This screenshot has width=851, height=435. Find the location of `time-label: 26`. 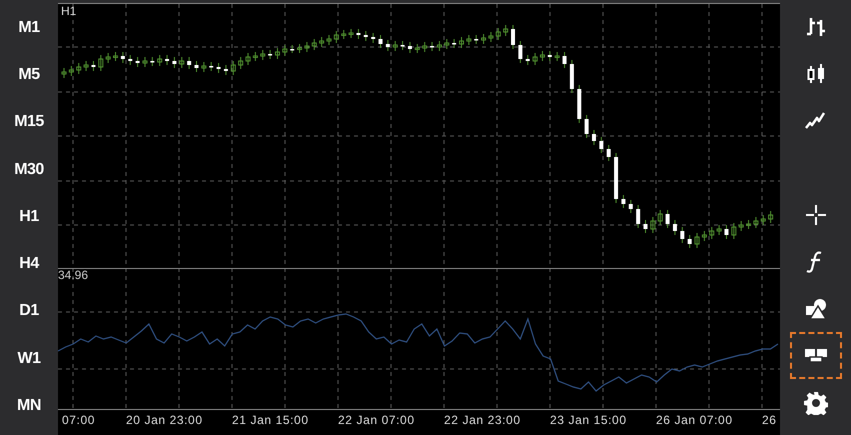

time-label: 26 is located at coordinates (769, 420).